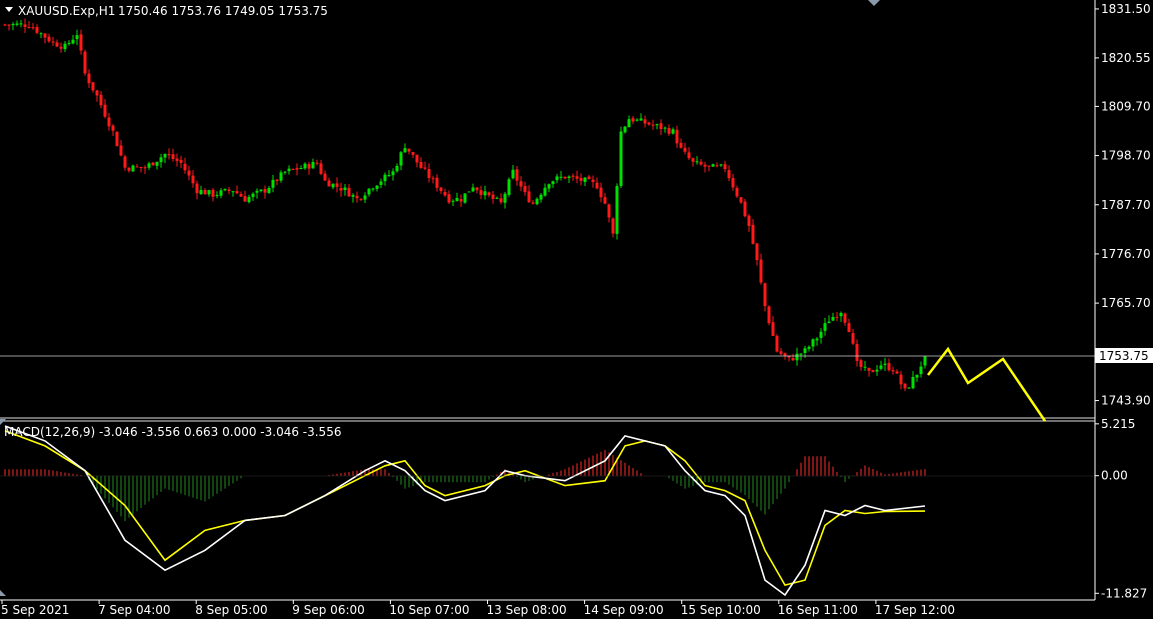 The width and height of the screenshot is (1153, 619). Describe the element at coordinates (915, 610) in the screenshot. I see `time-tick-label: 17 Sep 12:00` at that location.